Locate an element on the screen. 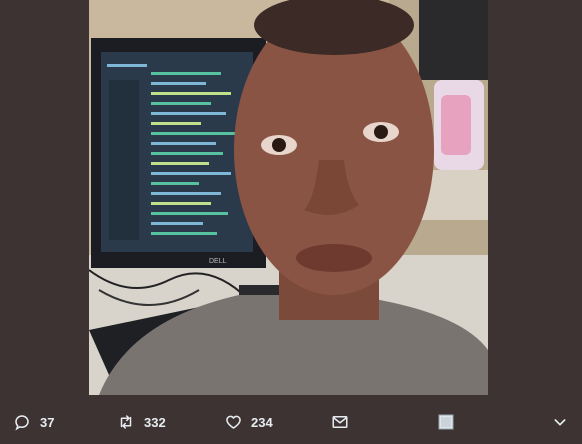 This screenshot has height=444, width=582. like-button: 234 is located at coordinates (248, 422).